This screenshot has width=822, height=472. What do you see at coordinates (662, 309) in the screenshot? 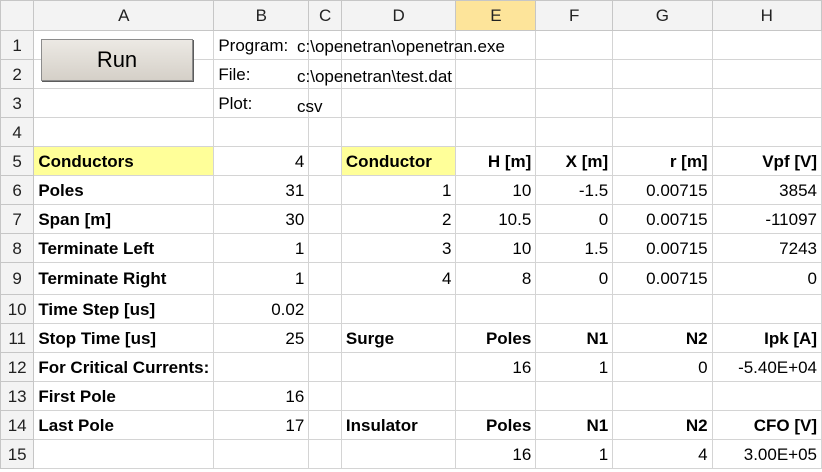
I see `cell-g10` at bounding box center [662, 309].